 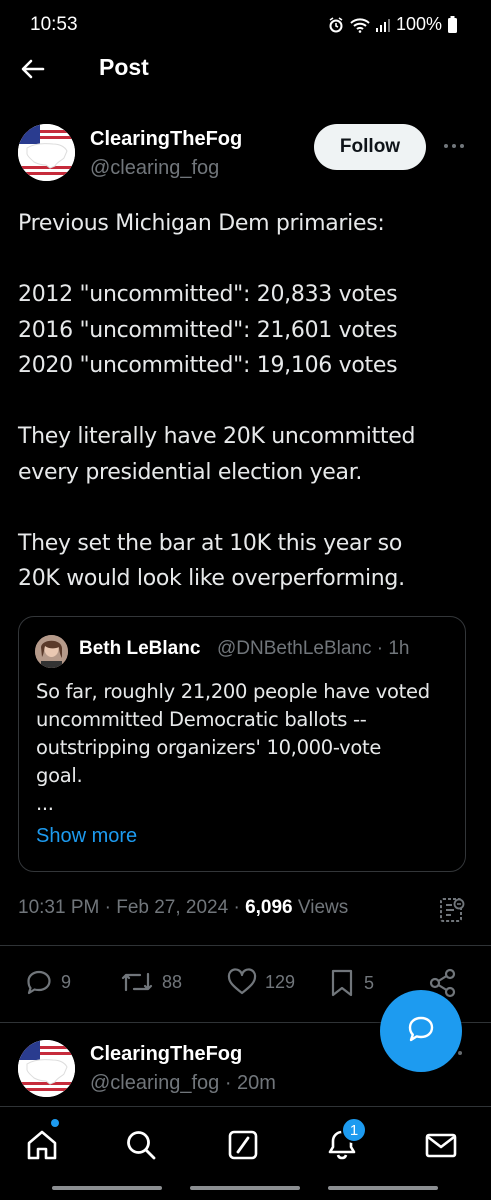 What do you see at coordinates (154, 168) in the screenshot?
I see `author-handle: @clearing_fog` at bounding box center [154, 168].